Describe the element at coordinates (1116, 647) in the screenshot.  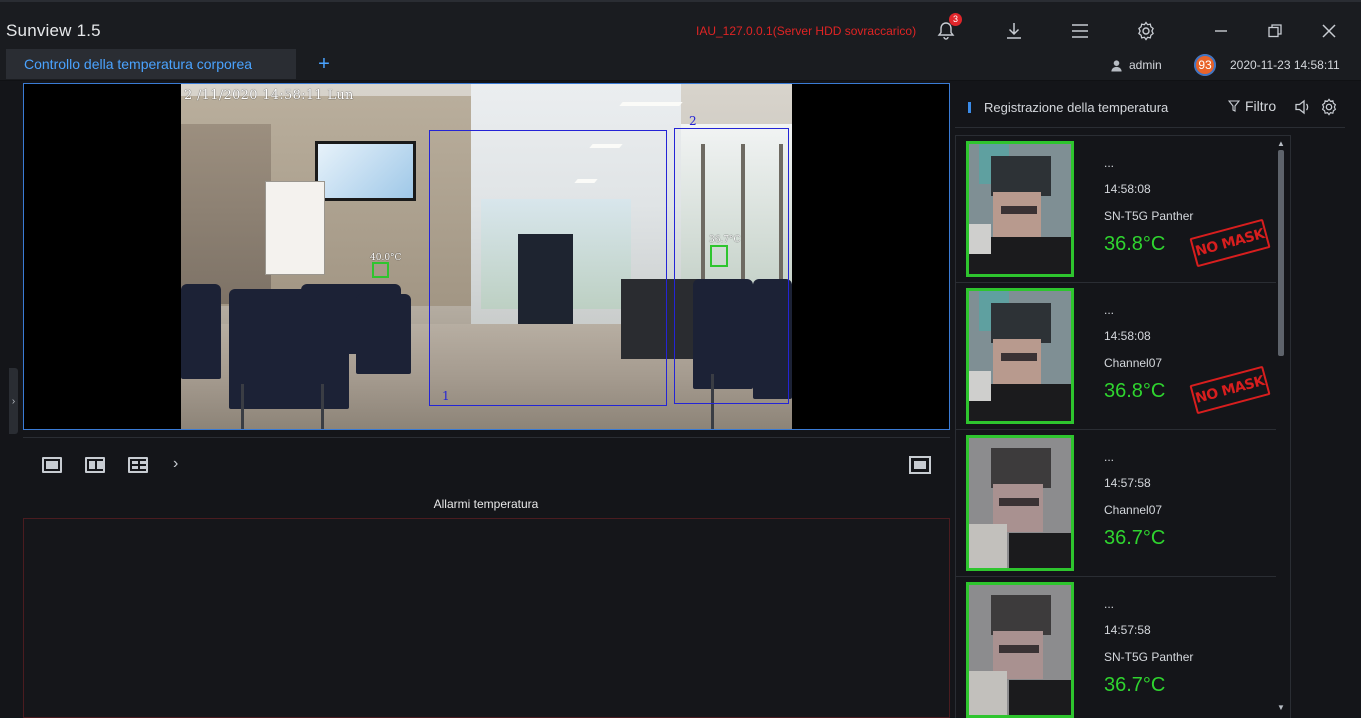
I see `list-item: ... 14:57:58 SN-T5G Panther 36.7°C` at that location.